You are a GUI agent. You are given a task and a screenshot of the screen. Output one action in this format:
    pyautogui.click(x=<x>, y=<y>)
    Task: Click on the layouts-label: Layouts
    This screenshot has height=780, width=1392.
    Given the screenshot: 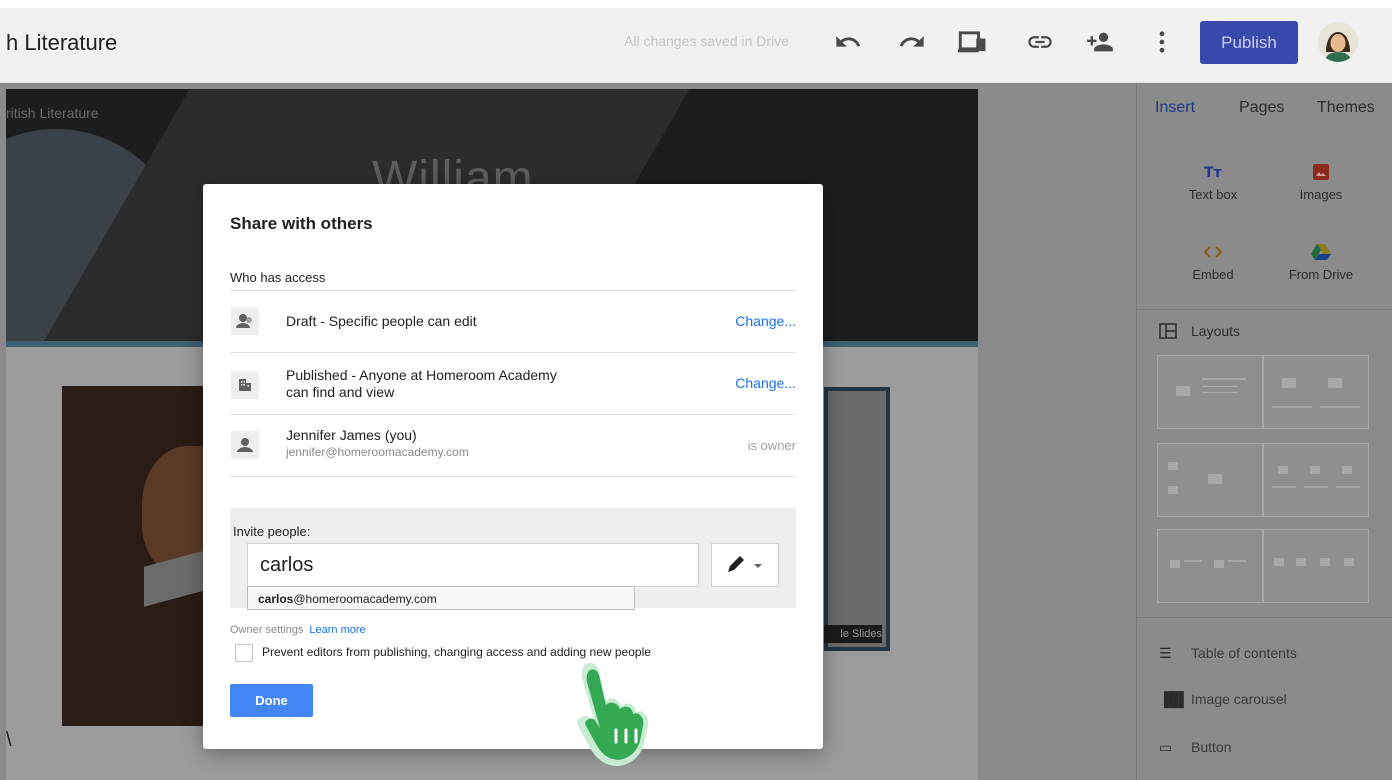 What is the action you would take?
    pyautogui.click(x=1216, y=331)
    